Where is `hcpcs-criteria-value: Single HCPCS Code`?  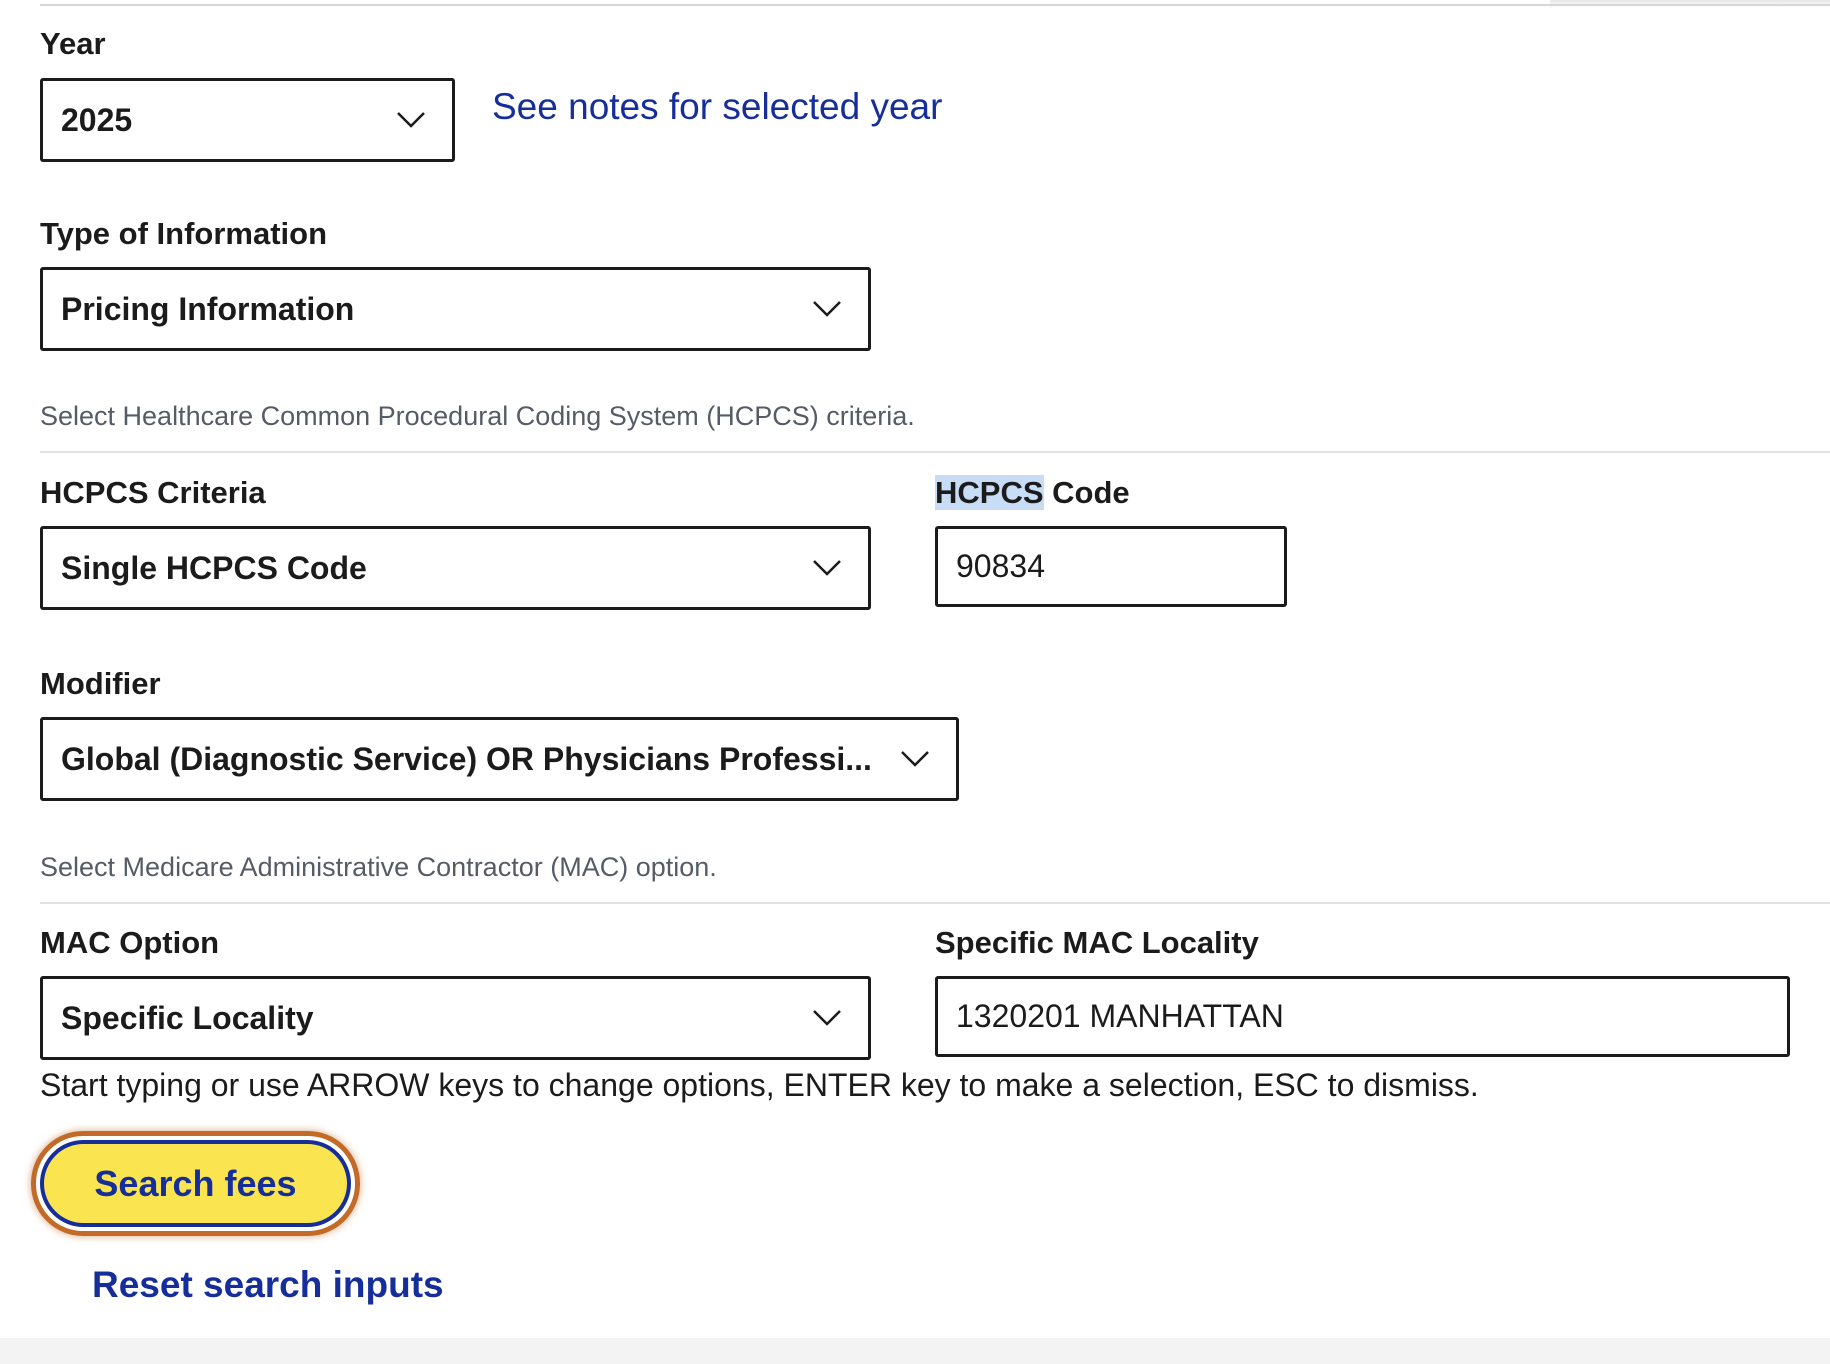
hcpcs-criteria-value: Single HCPCS Code is located at coordinates (214, 567).